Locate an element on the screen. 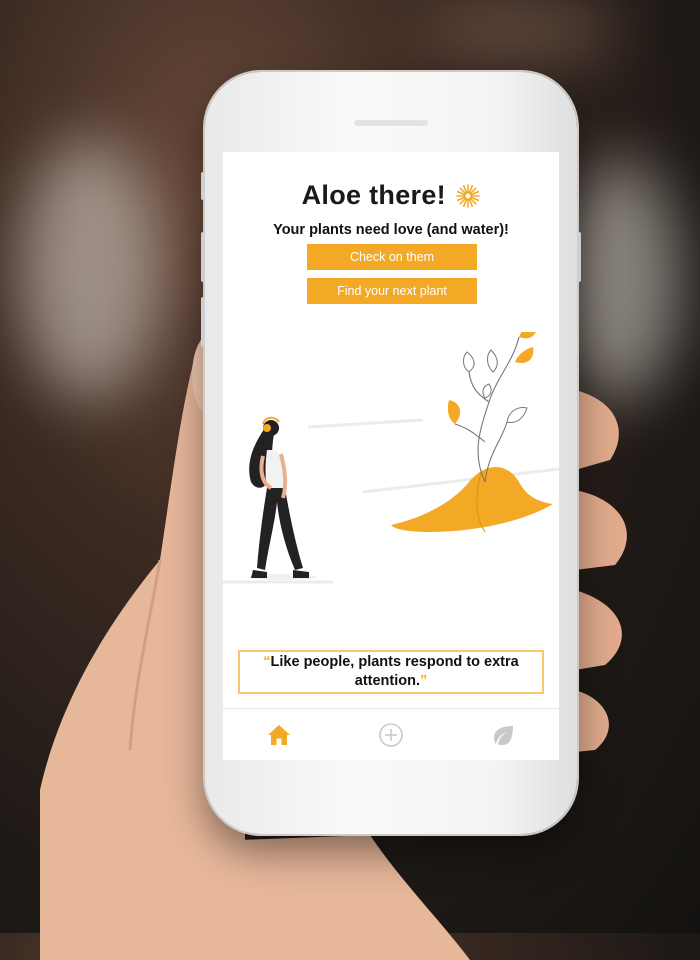 The height and width of the screenshot is (960, 700). plant-illustration is located at coordinates (391, 458).